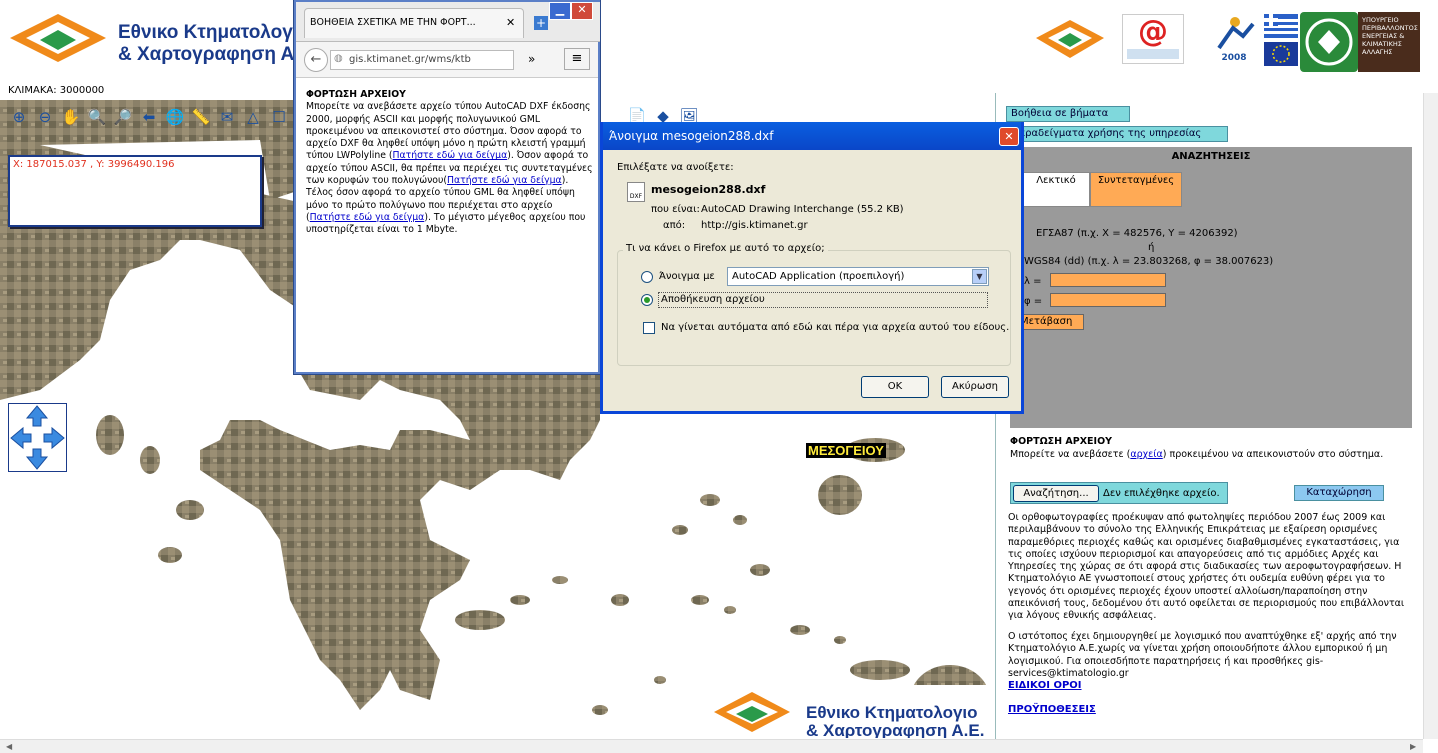  Describe the element at coordinates (510, 22) in the screenshot. I see `tab-close-icon: ✕` at that location.